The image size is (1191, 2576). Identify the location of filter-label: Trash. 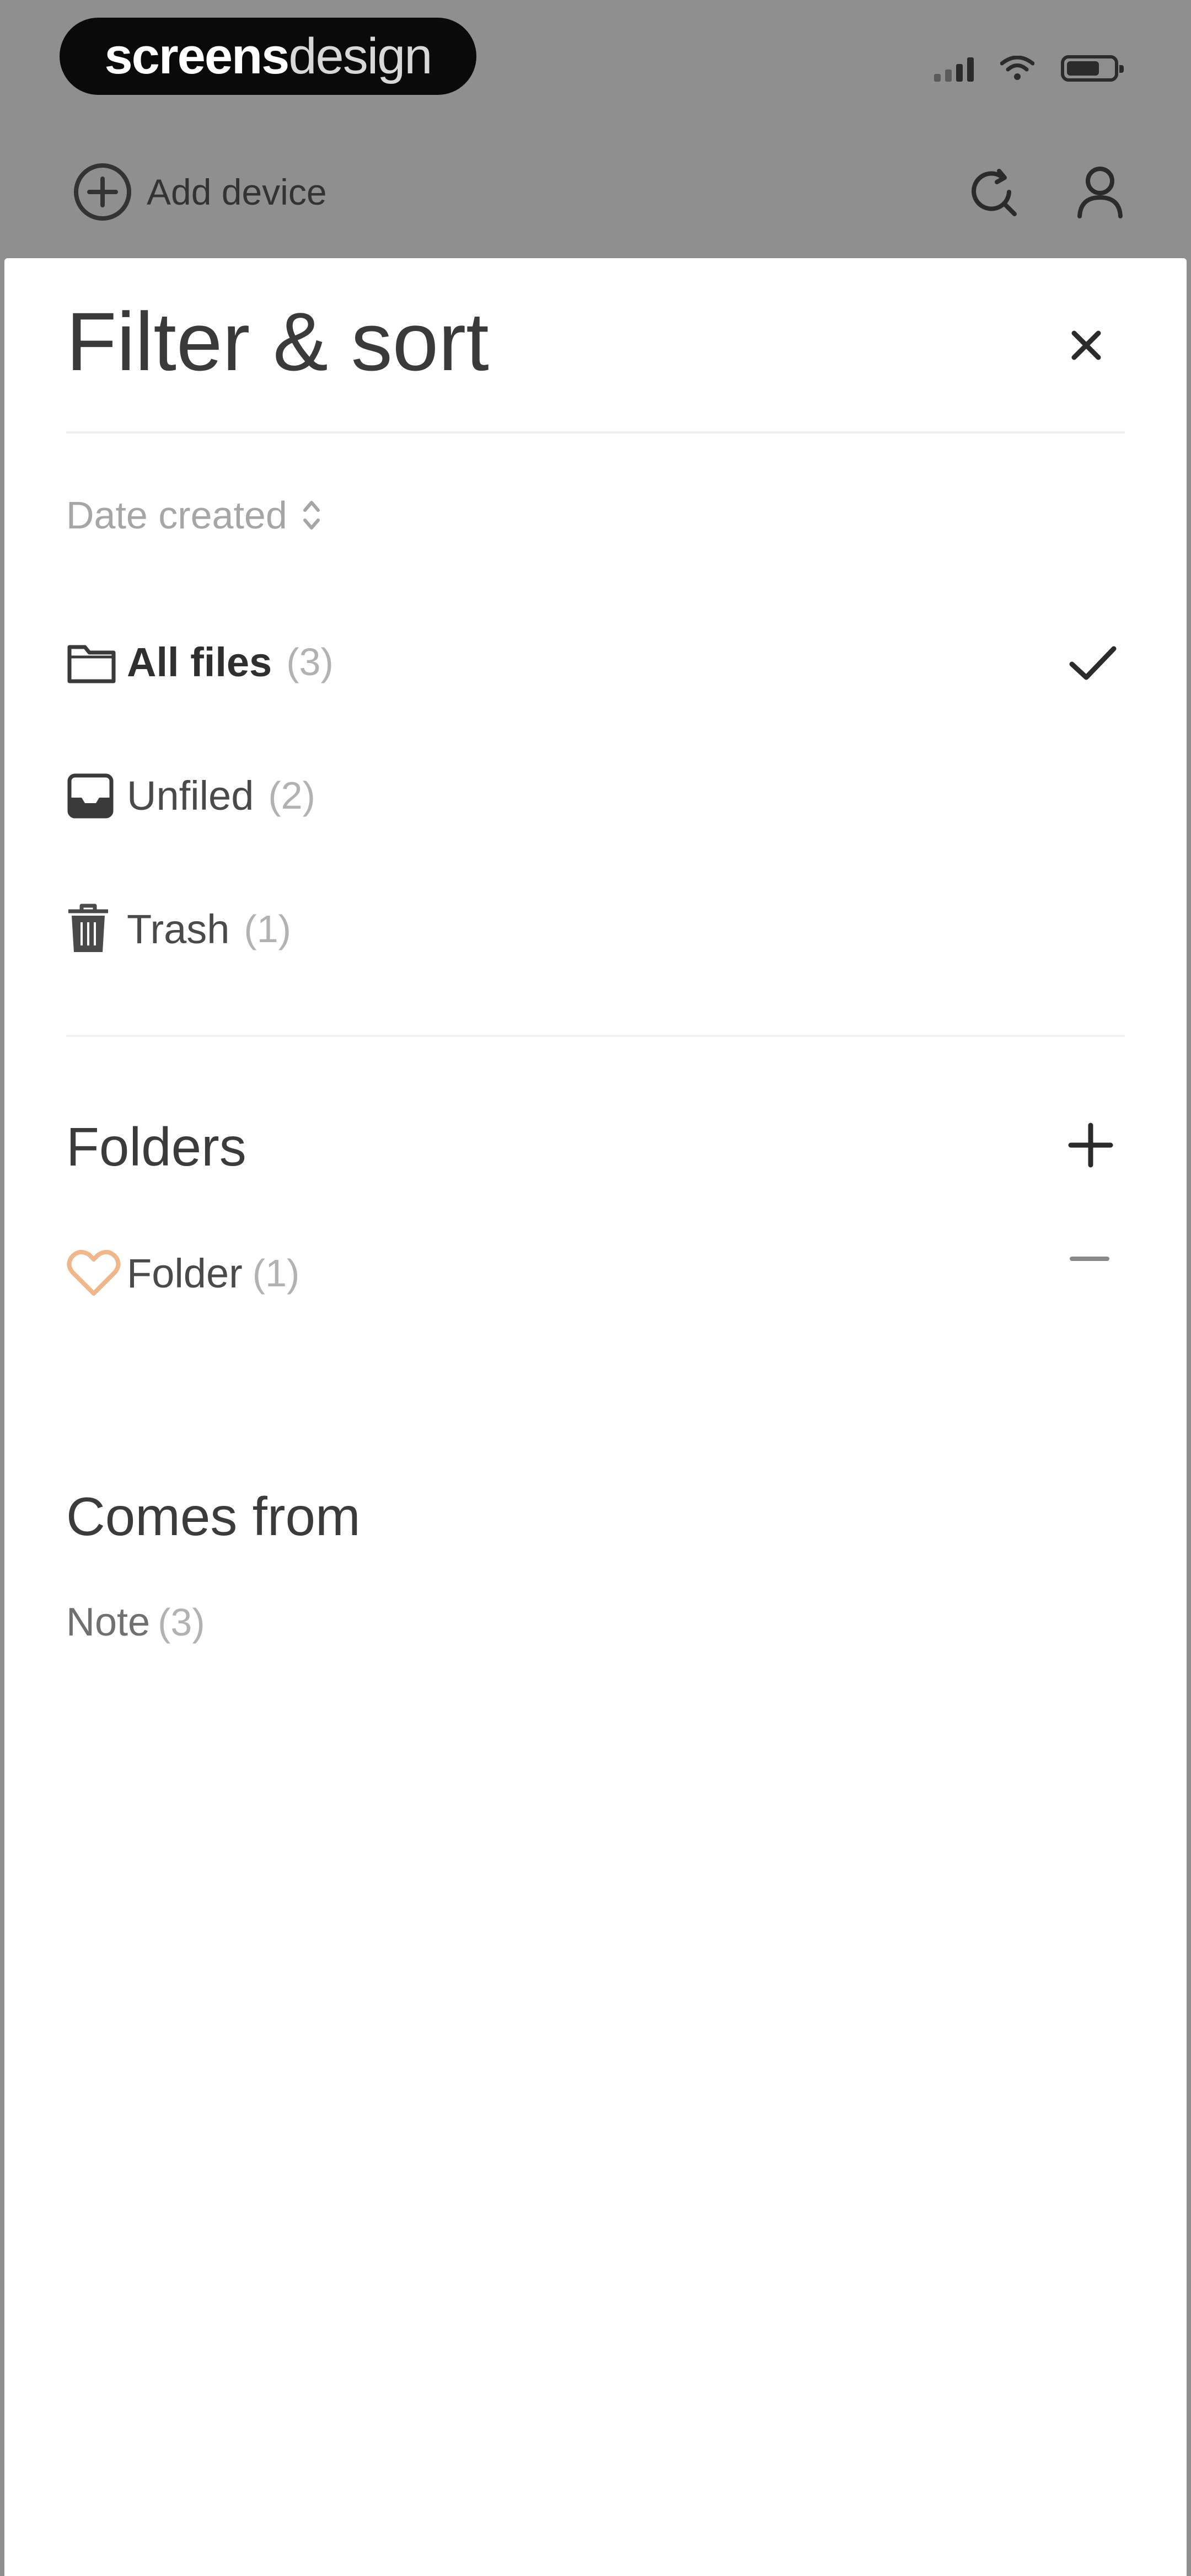
(179, 929).